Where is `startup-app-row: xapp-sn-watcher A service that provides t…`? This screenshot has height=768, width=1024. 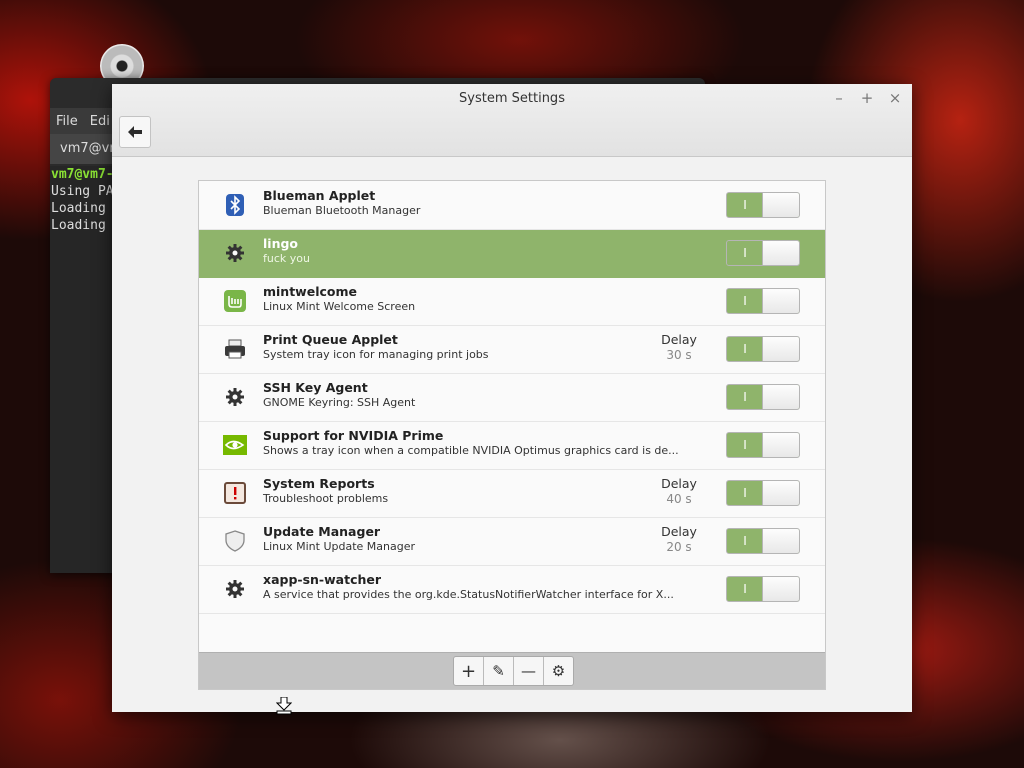 startup-app-row: xapp-sn-watcher A service that provides t… is located at coordinates (512, 589).